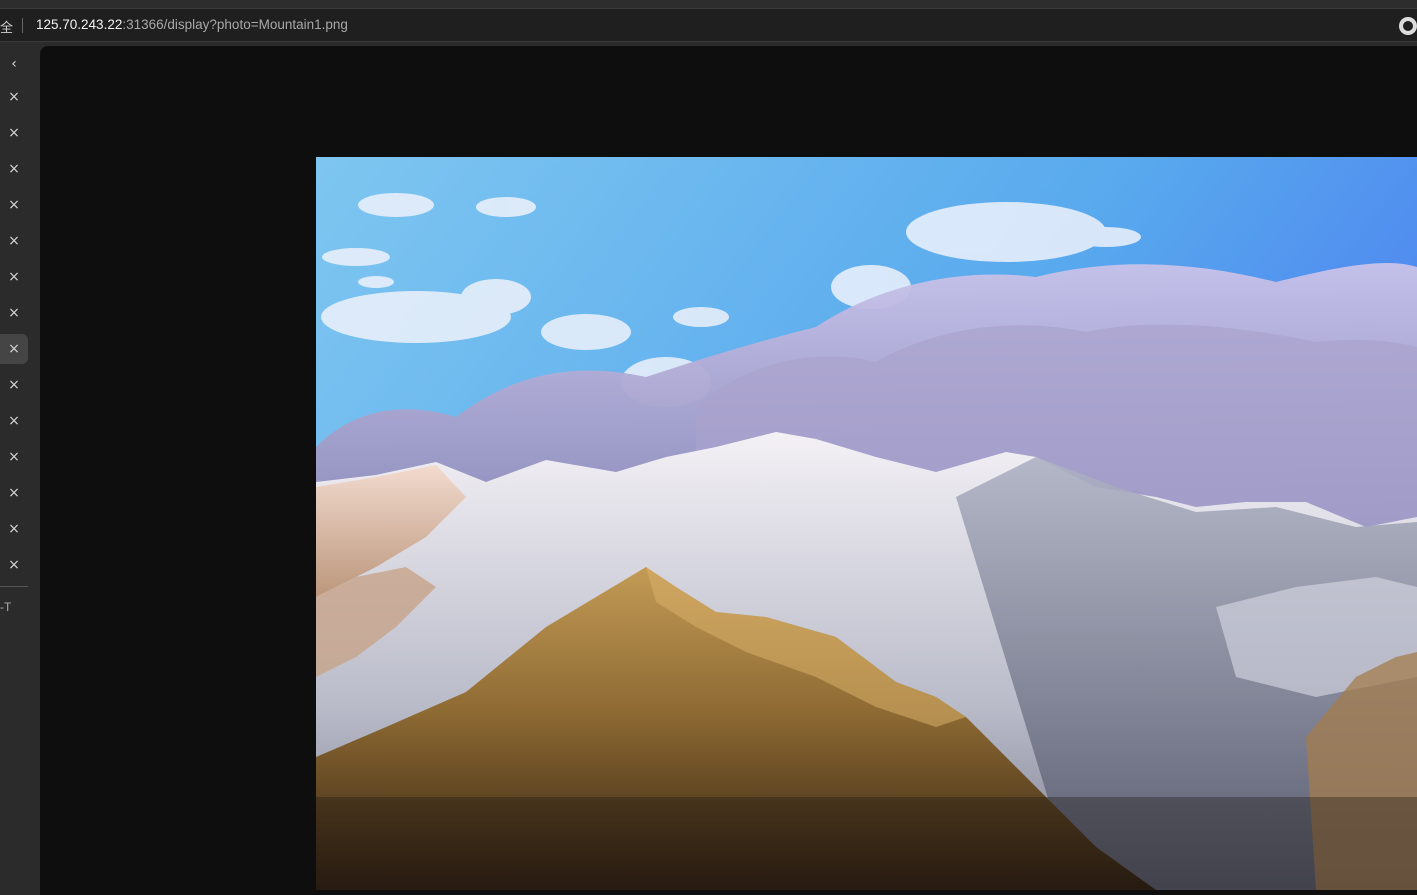  Describe the element at coordinates (14, 586) in the screenshot. I see `sidebar-divider` at that location.